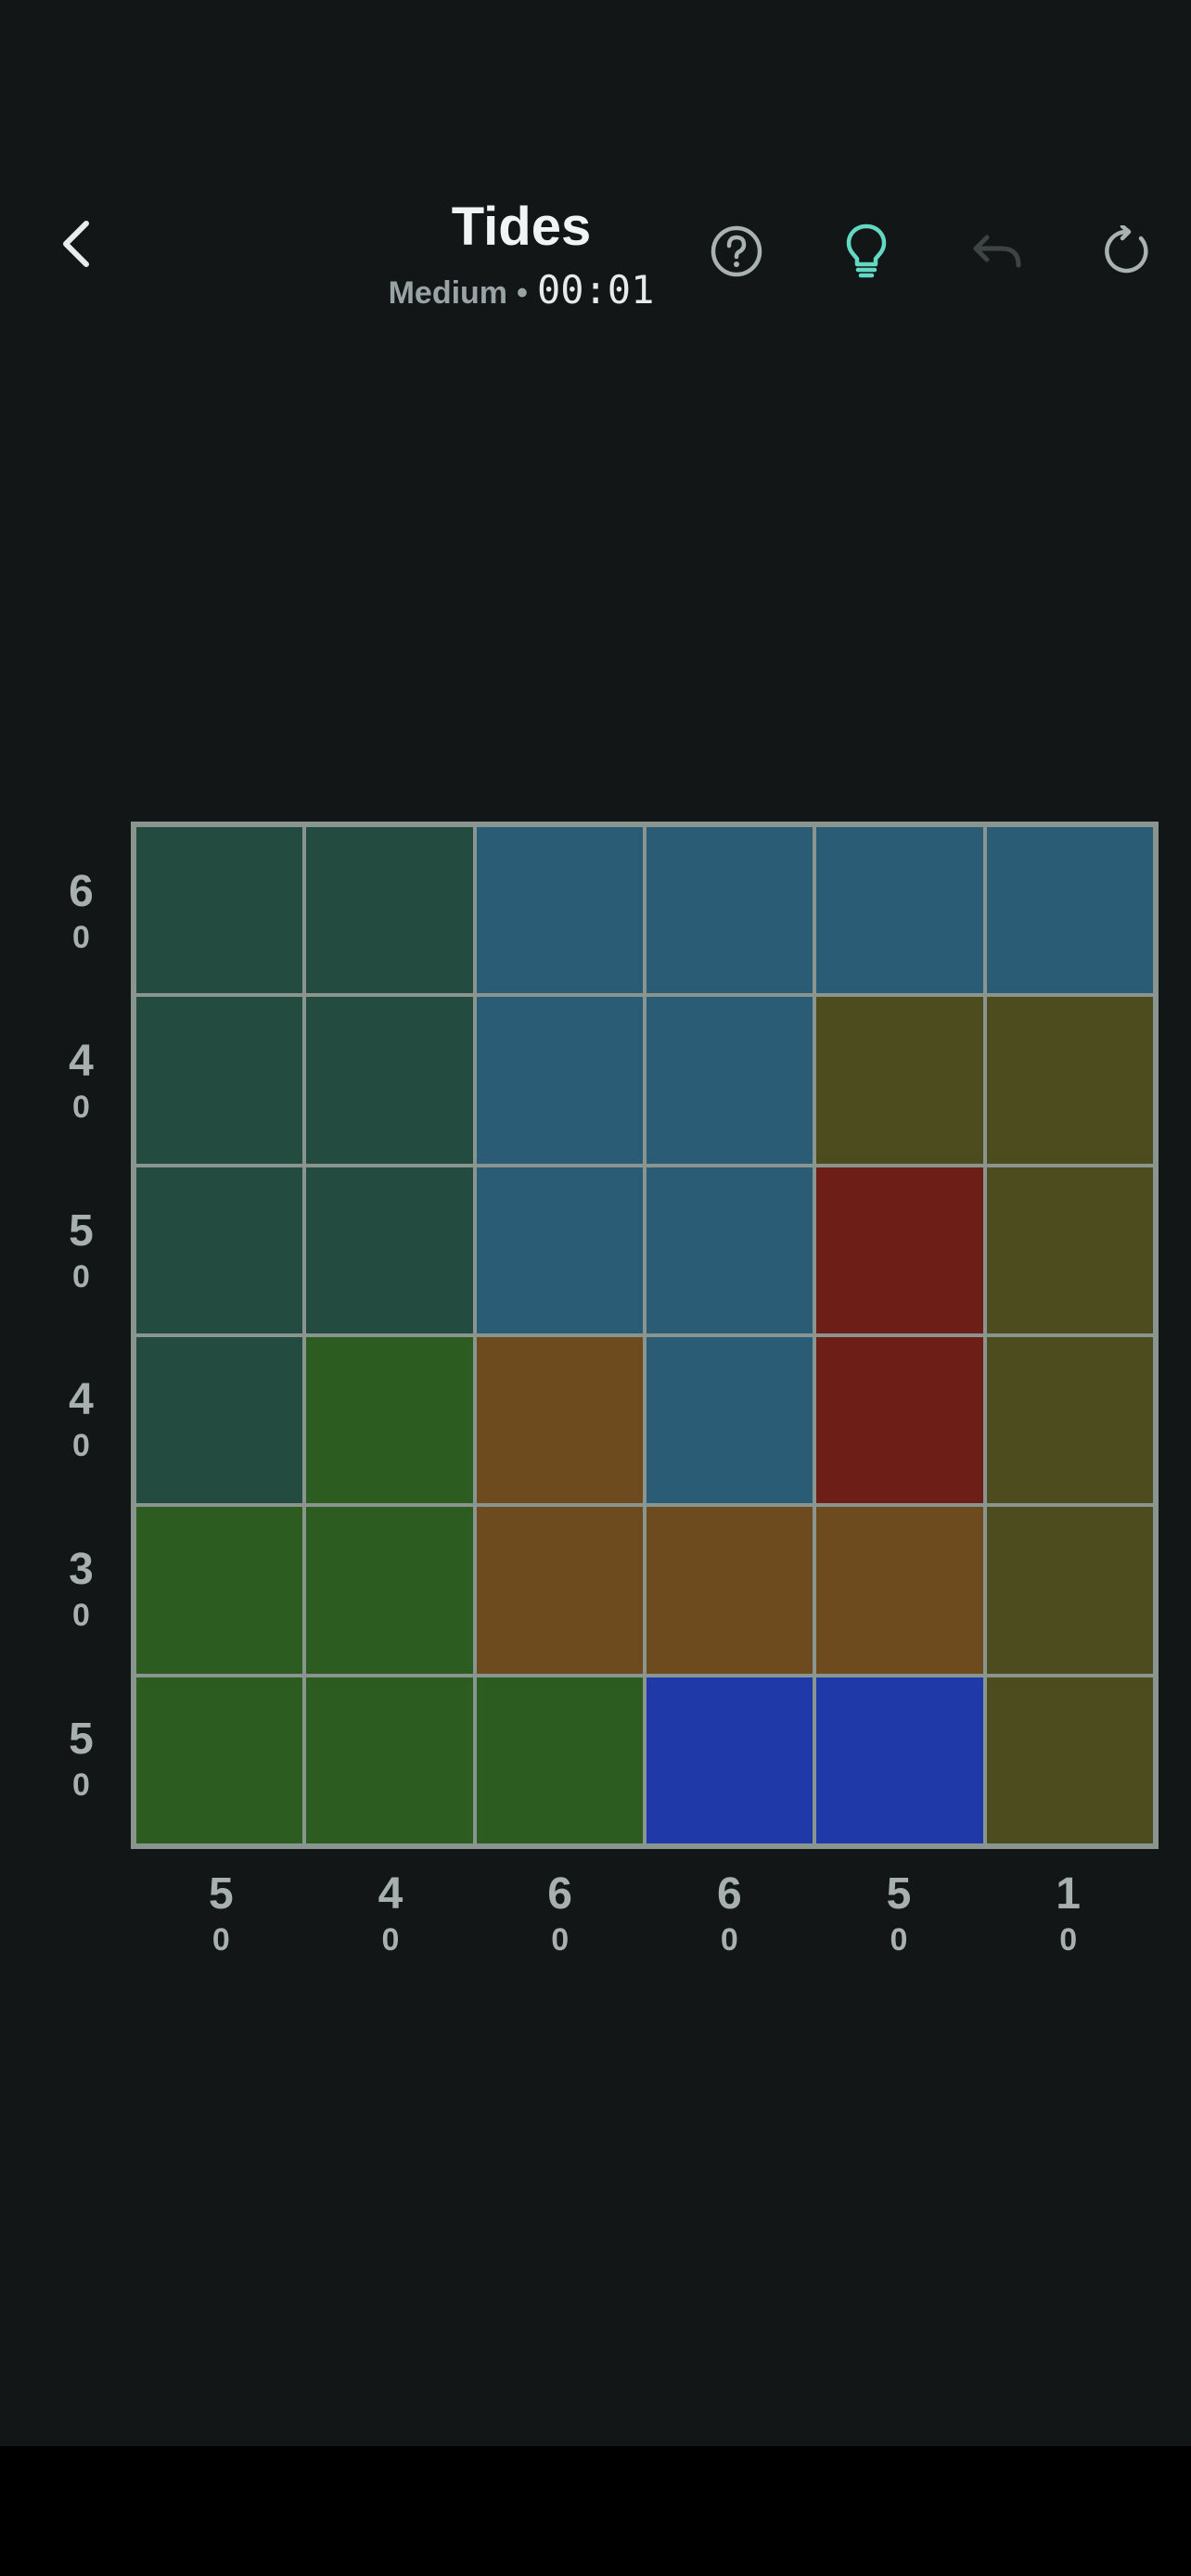  I want to click on hint-button, so click(866, 251).